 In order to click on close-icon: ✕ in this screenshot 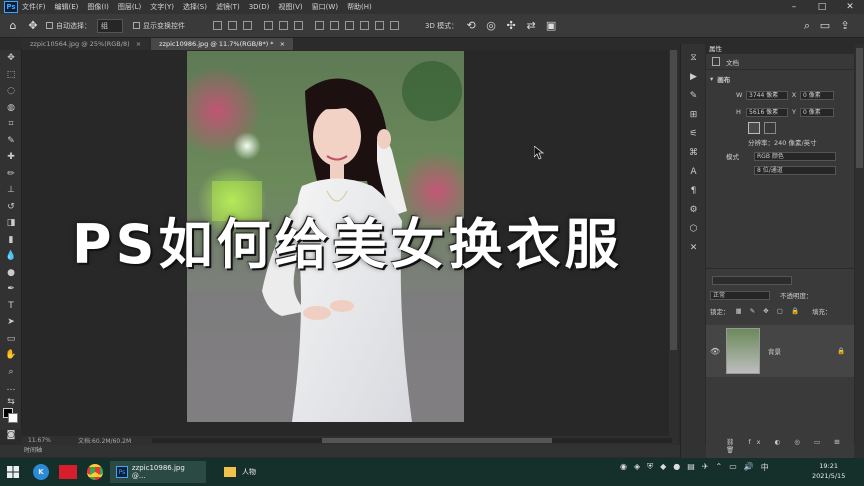, I will do `click(850, 7)`.